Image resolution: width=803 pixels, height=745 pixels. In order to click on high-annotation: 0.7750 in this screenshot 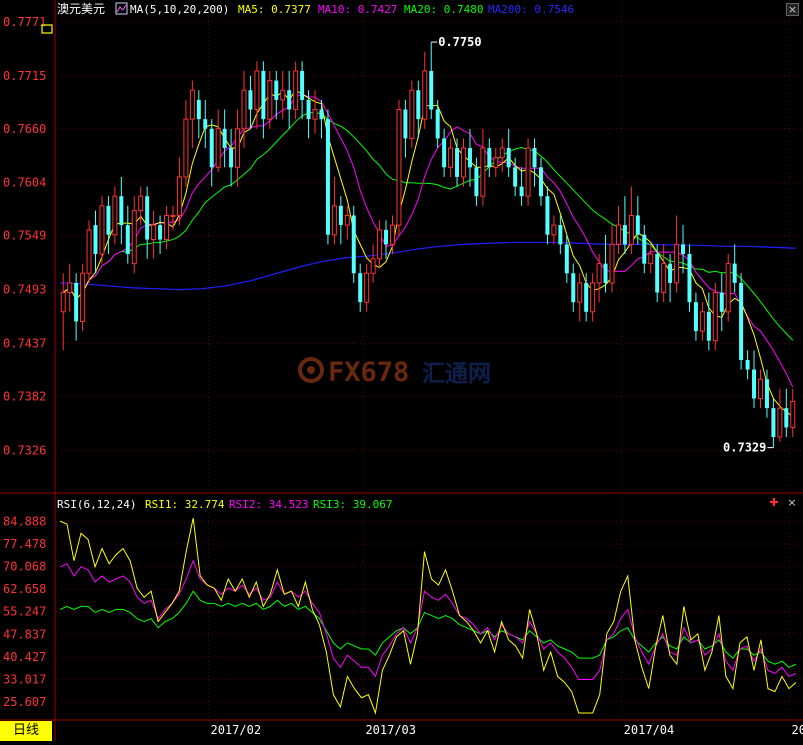, I will do `click(456, 42)`.